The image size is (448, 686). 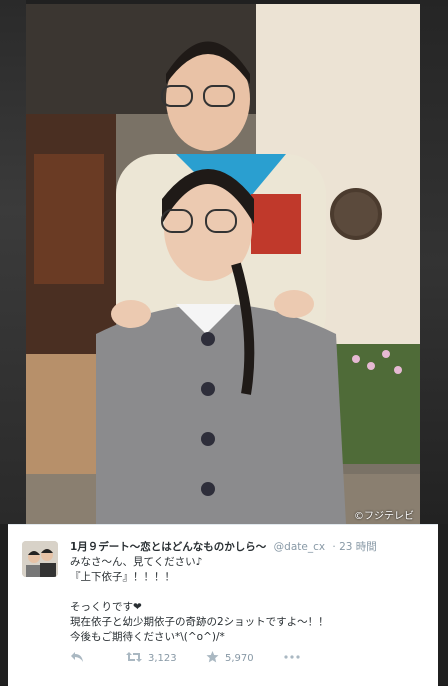 I want to click on favorite-button: 5,970, so click(x=230, y=658).